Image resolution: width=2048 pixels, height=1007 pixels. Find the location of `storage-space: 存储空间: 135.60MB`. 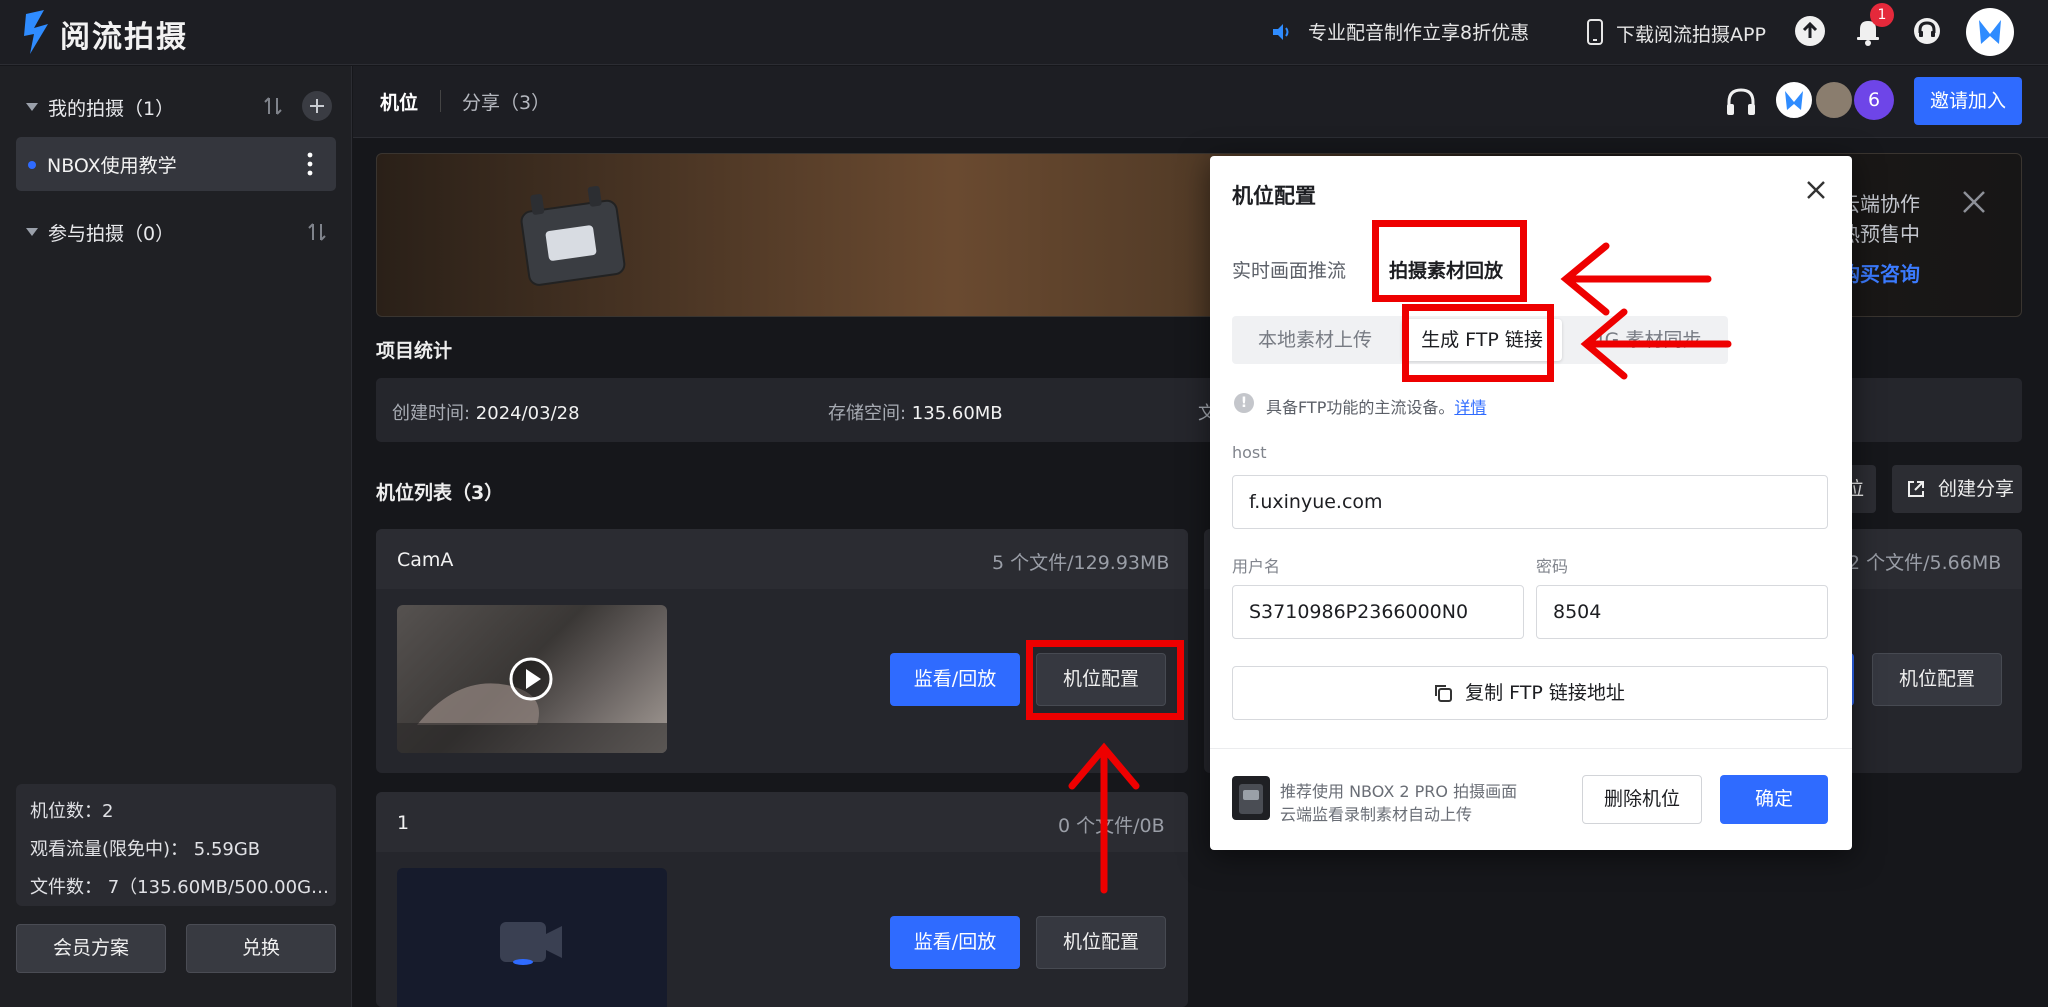

storage-space: 存储空间: 135.60MB is located at coordinates (915, 413).